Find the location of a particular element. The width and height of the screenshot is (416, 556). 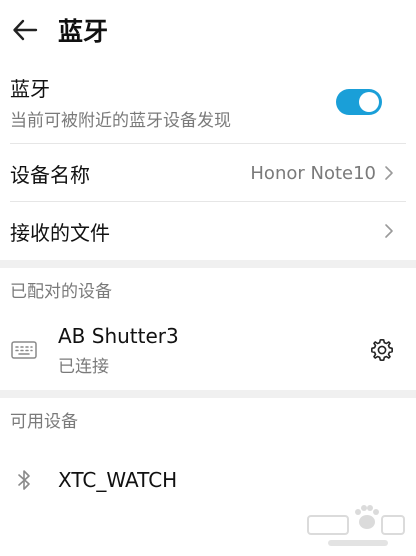

gear-icon is located at coordinates (382, 350).